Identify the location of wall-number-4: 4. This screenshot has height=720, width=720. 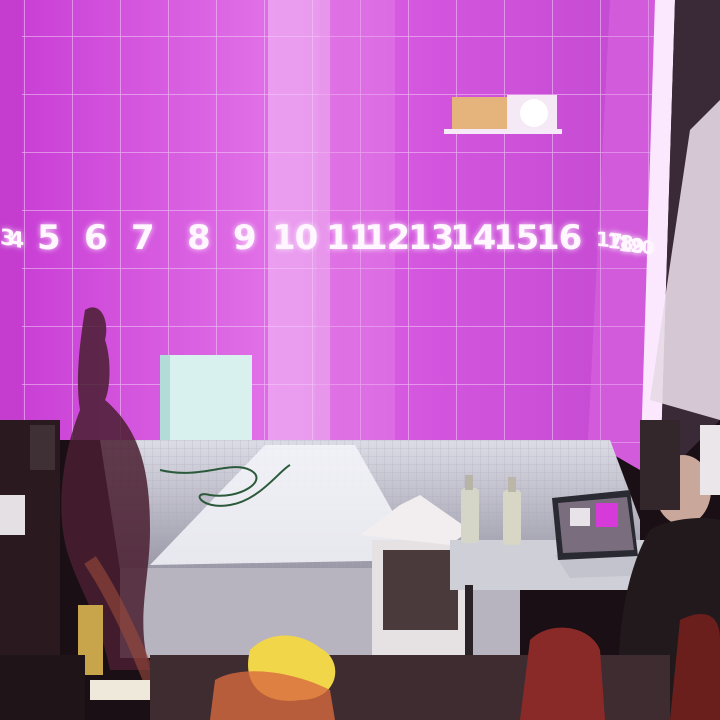
(16, 240).